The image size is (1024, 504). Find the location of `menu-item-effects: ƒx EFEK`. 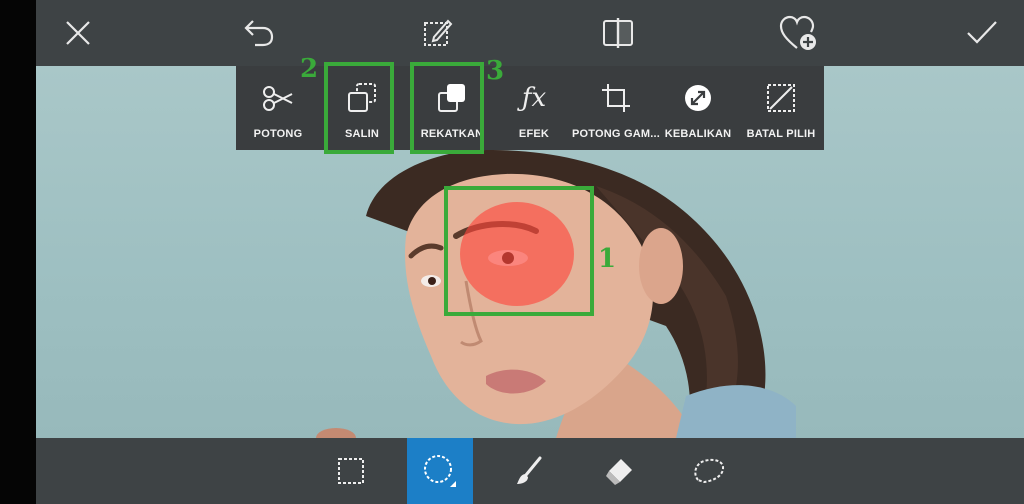

menu-item-effects: ƒx EFEK is located at coordinates (534, 108).